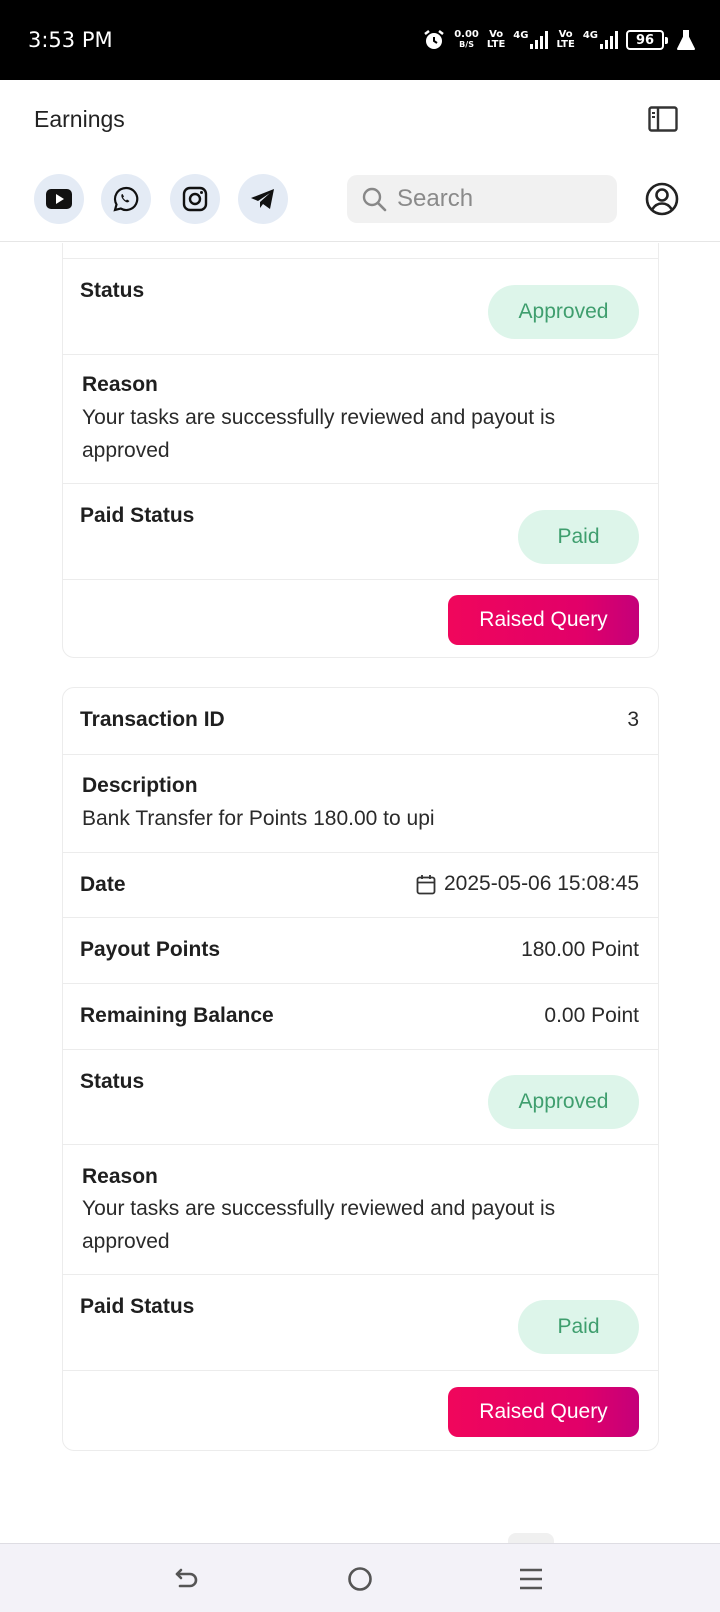 This screenshot has height=1612, width=720. Describe the element at coordinates (152, 719) in the screenshot. I see `transaction-id-label: Transaction ID` at that location.